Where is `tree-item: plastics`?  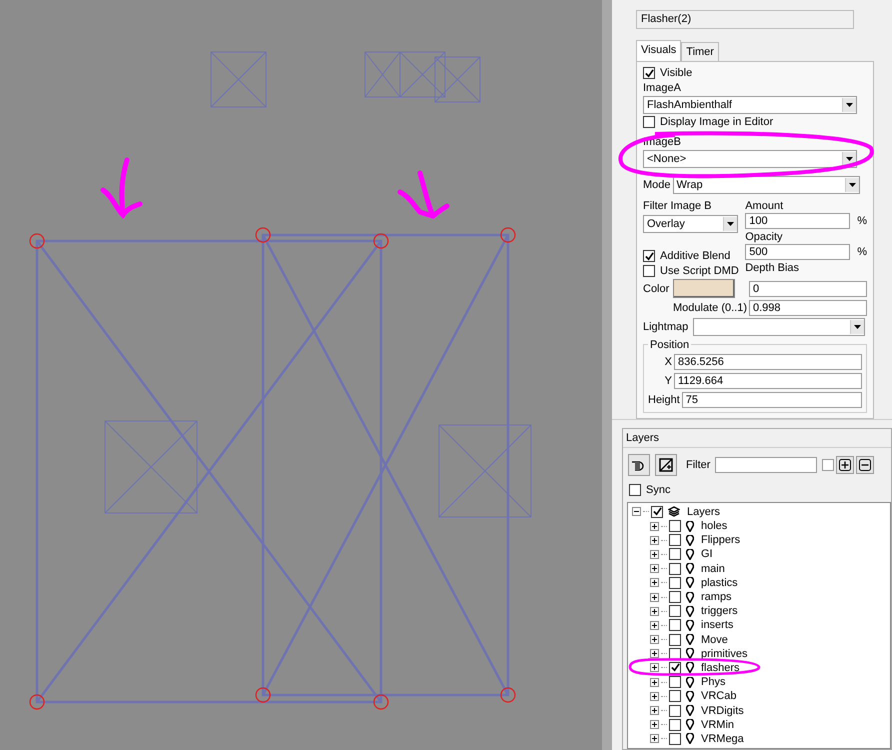 tree-item: plastics is located at coordinates (719, 582).